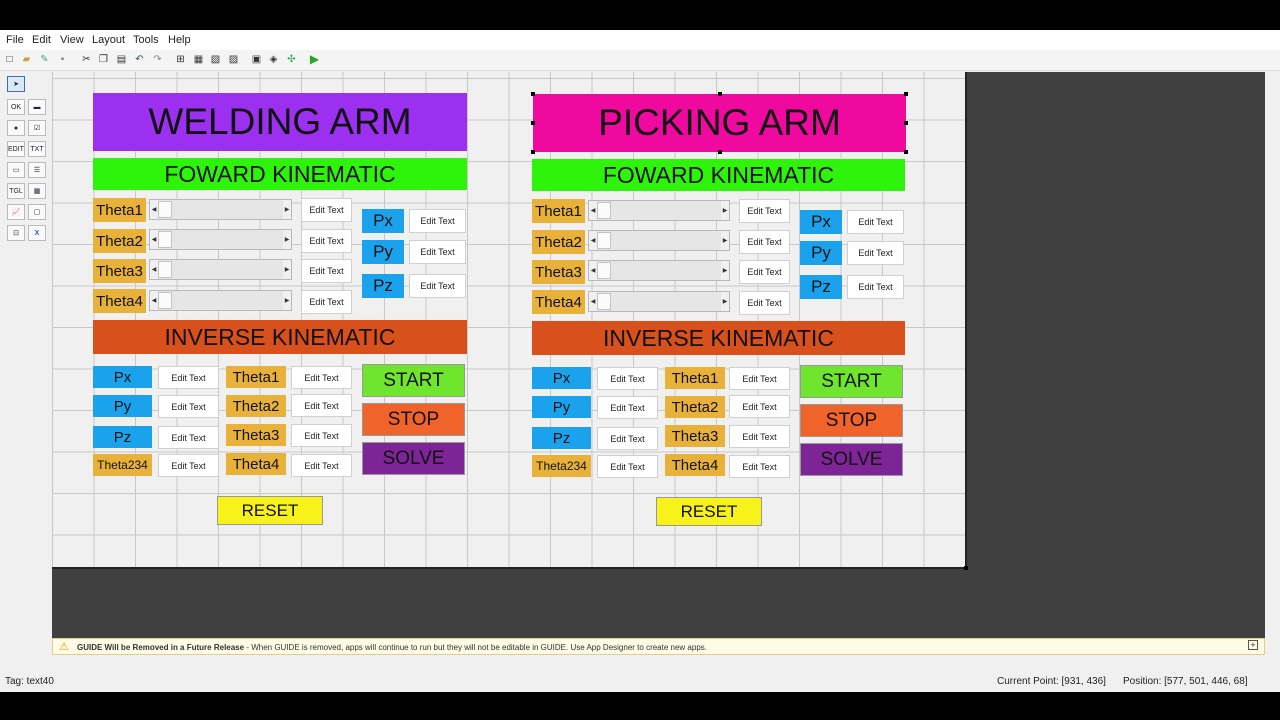  What do you see at coordinates (437, 221) in the screenshot?
I see `welding-fk-px-edit: Edit Text` at bounding box center [437, 221].